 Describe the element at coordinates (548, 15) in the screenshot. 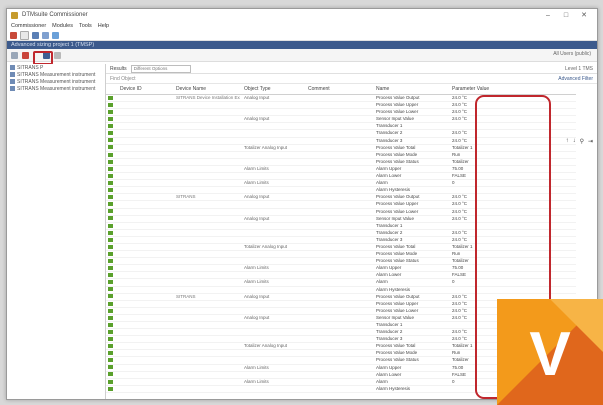

I see `minimize-button: –` at that location.